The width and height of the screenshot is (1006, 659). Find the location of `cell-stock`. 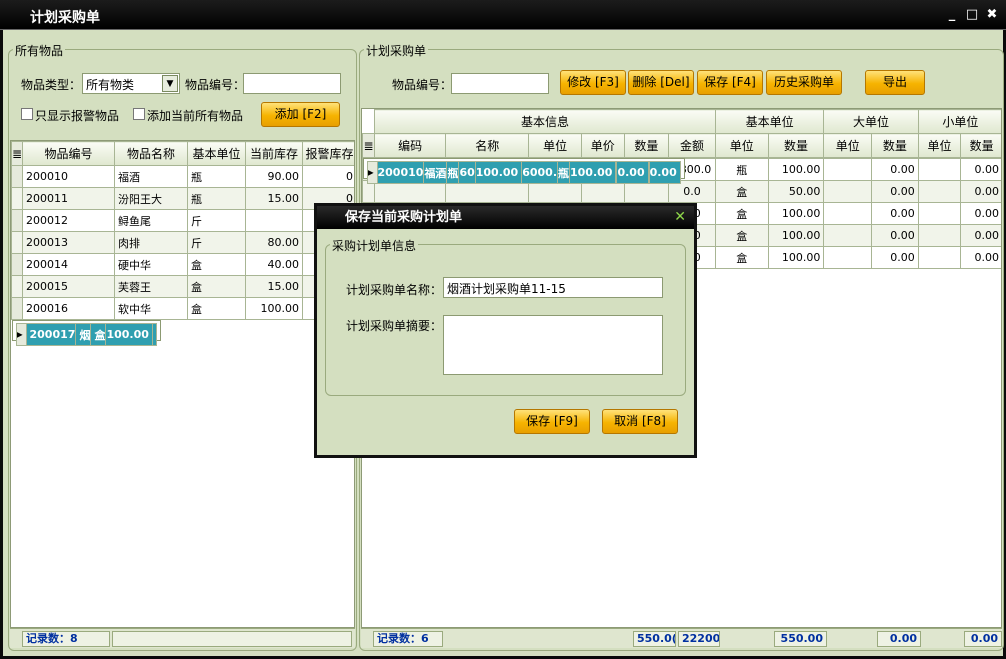

cell-stock is located at coordinates (274, 220).